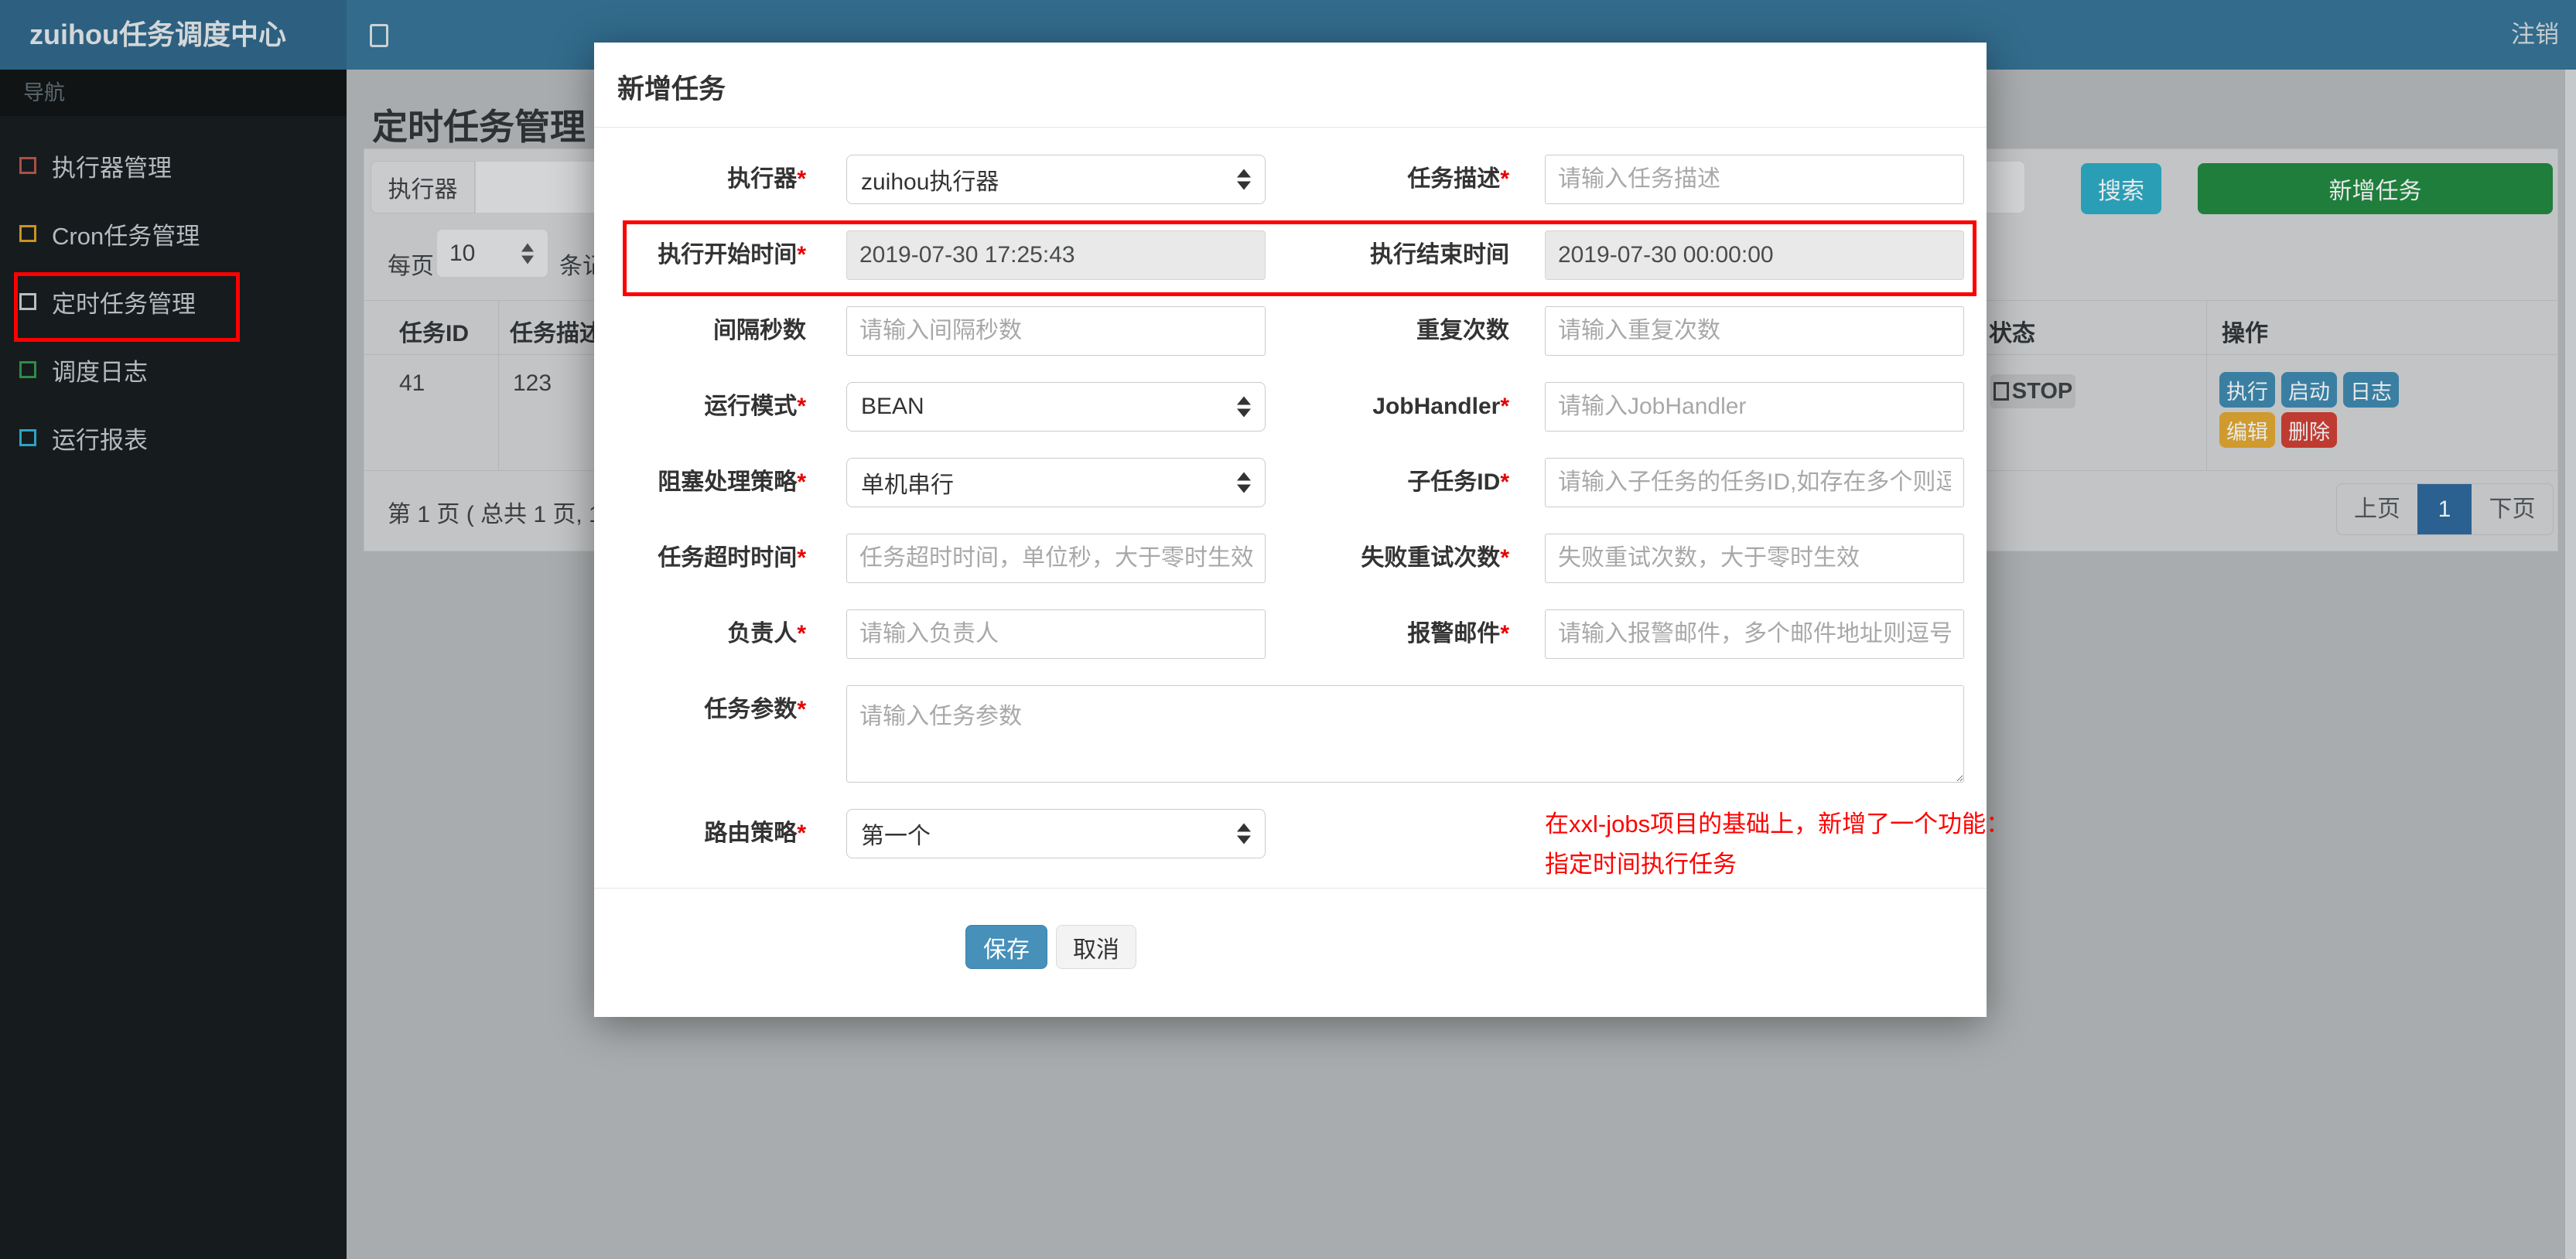 The width and height of the screenshot is (2576, 1259). What do you see at coordinates (1462, 331) in the screenshot?
I see `field-label: 重复次数` at bounding box center [1462, 331].